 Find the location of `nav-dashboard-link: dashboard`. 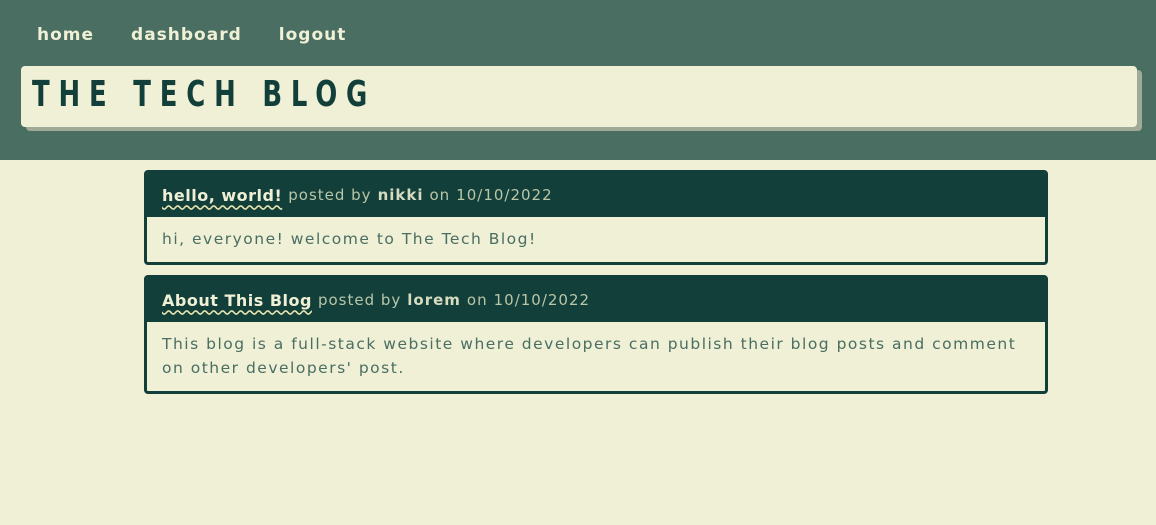

nav-dashboard-link: dashboard is located at coordinates (186, 35).